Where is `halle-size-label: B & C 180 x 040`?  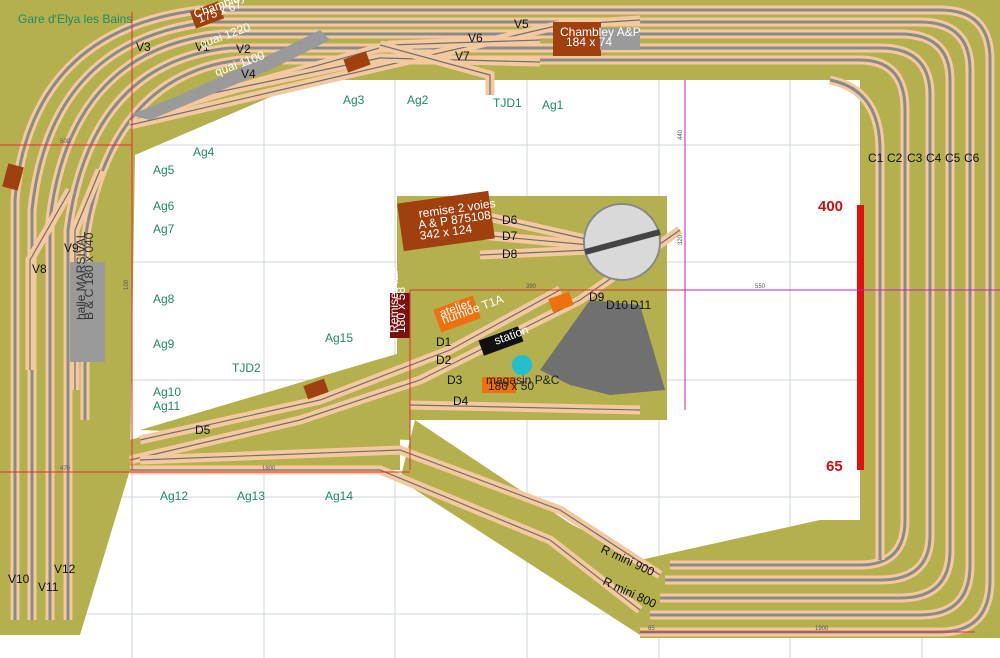
halle-size-label: B & C 180 x 040 is located at coordinates (89, 276).